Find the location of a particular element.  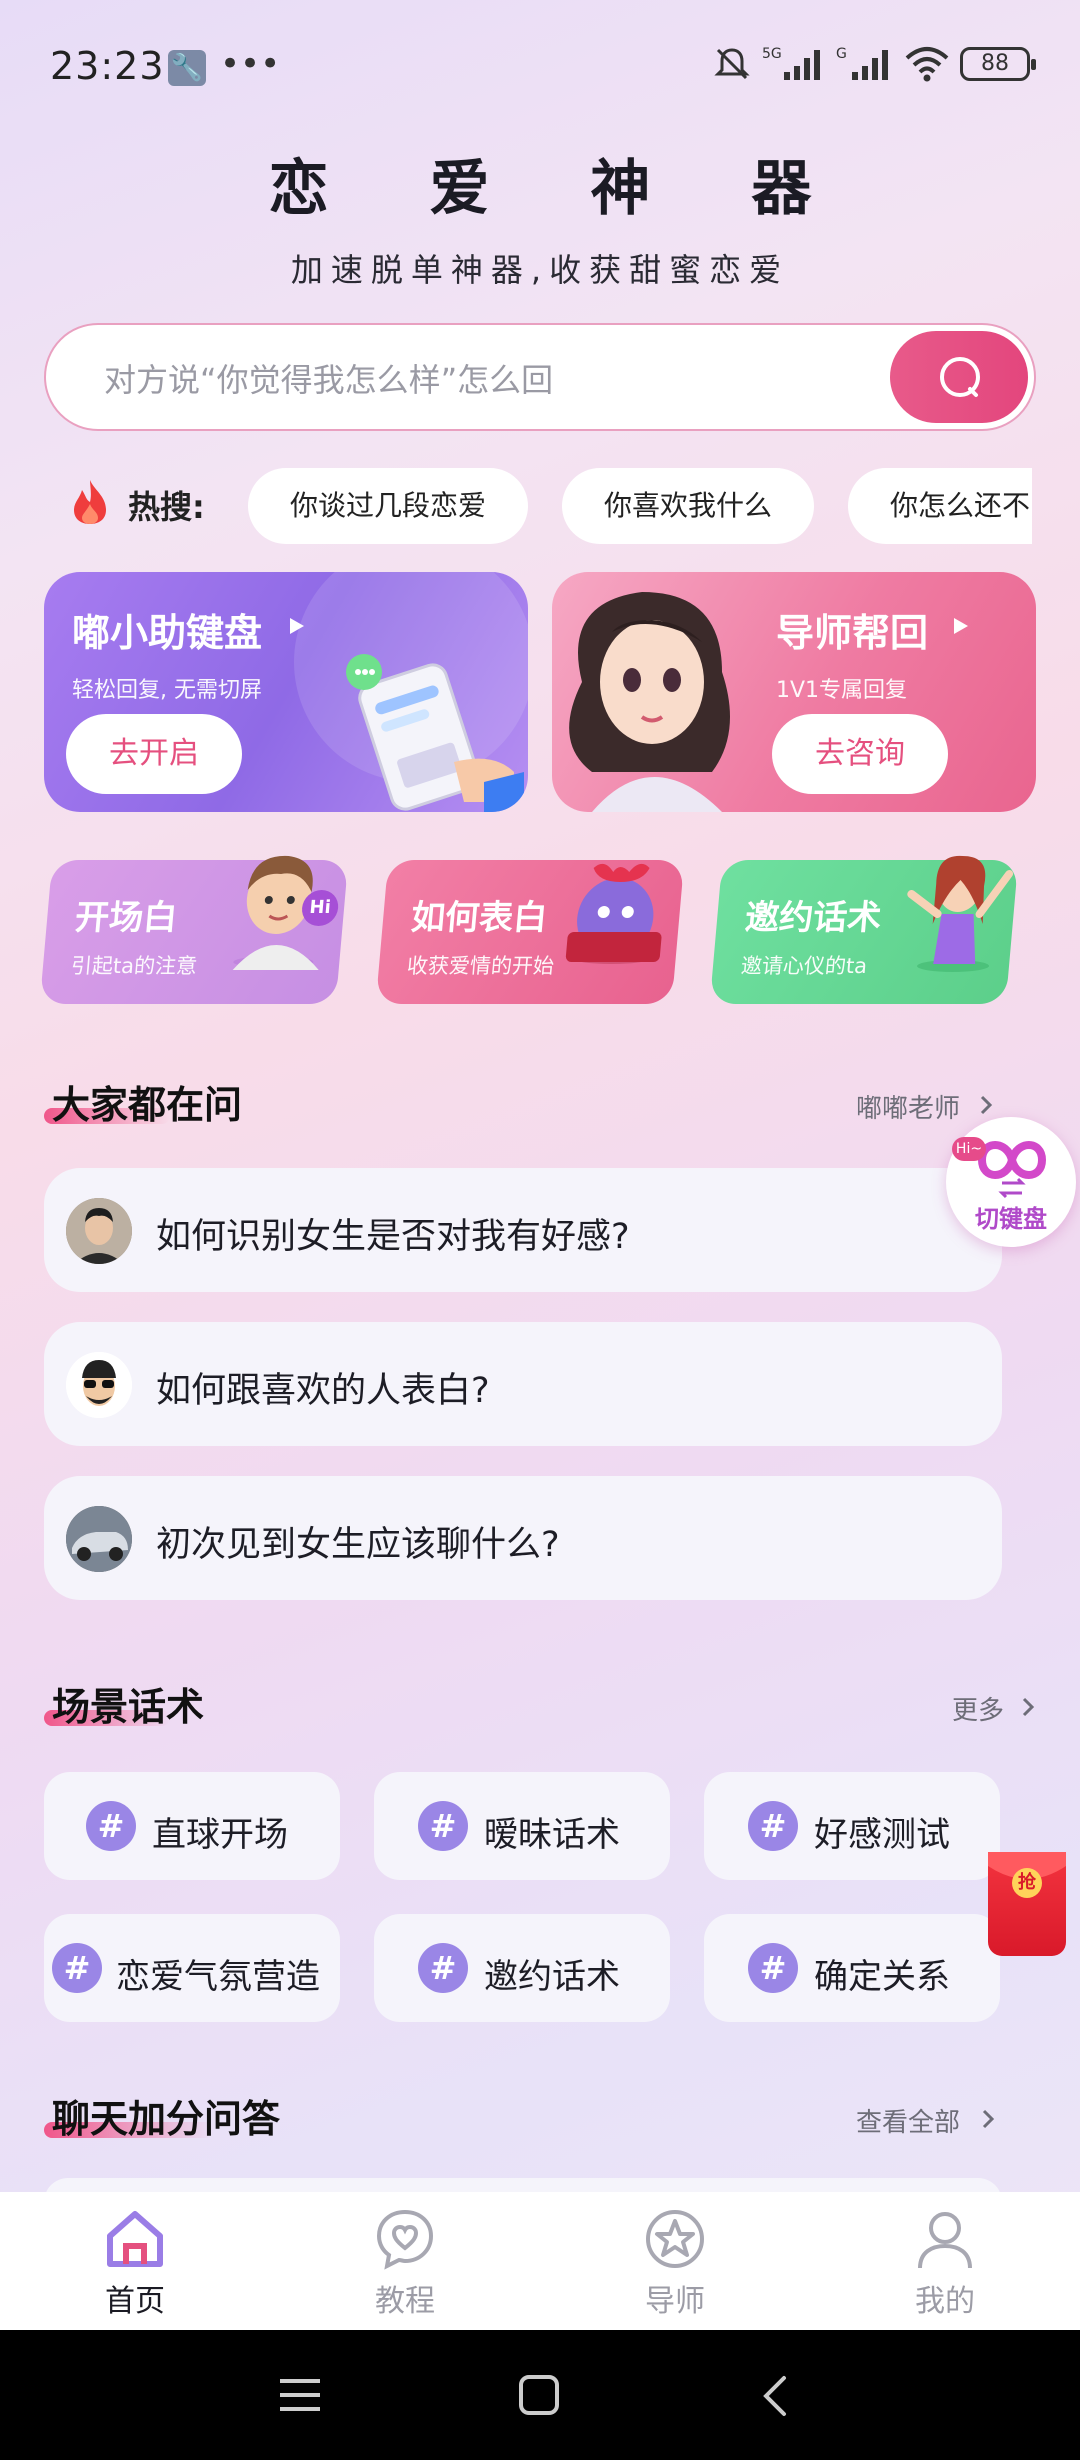

scenes-section-title: 场景话术 is located at coordinates (128, 1707).